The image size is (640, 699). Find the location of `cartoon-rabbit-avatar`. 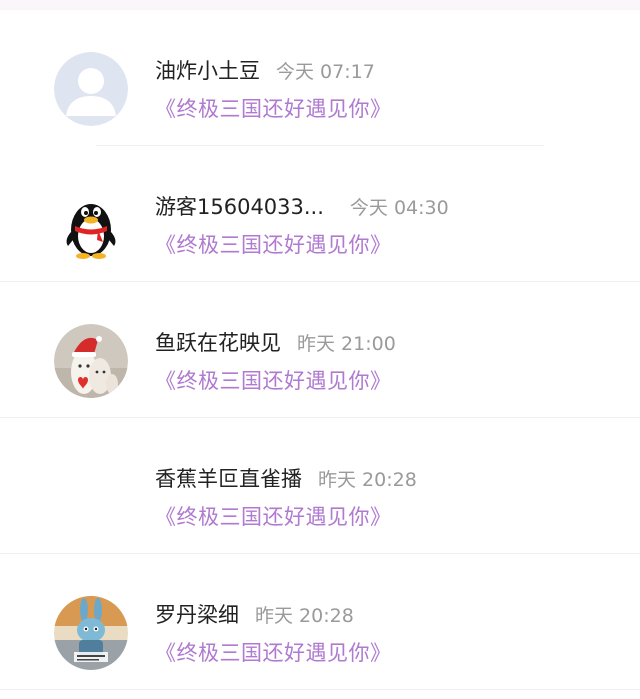

cartoon-rabbit-avatar is located at coordinates (91, 633).